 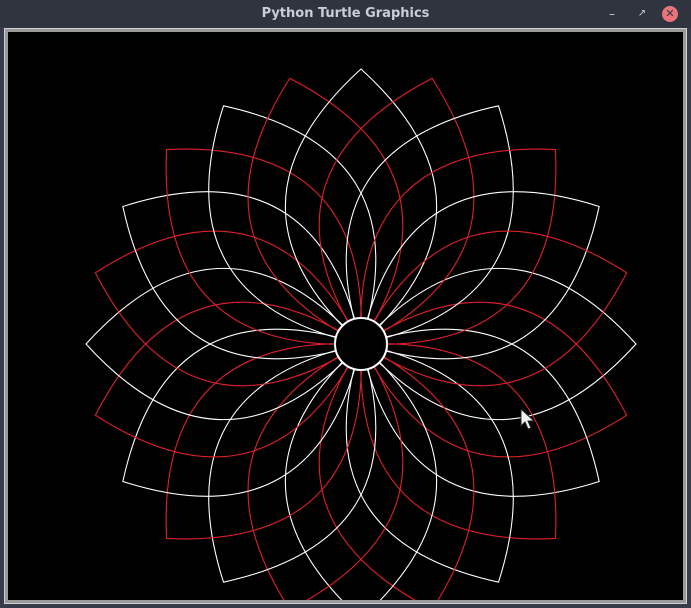 I want to click on title-bar: Python Turtle Graphics – ↗ ✕, so click(x=345, y=14).